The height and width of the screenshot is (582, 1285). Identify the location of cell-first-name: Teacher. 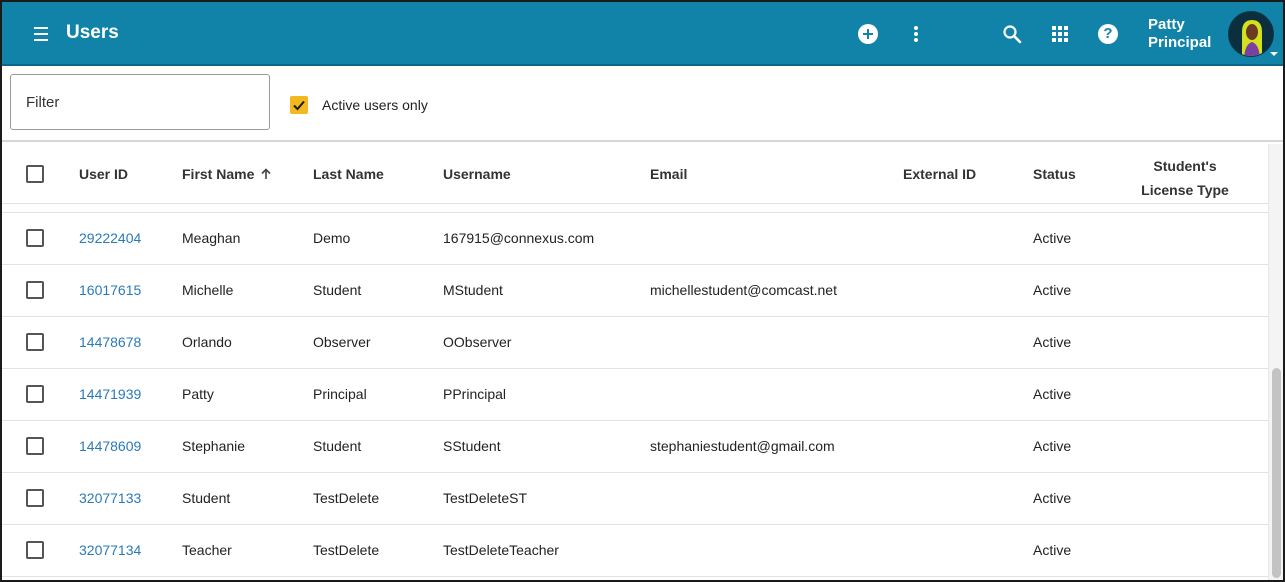
(207, 550).